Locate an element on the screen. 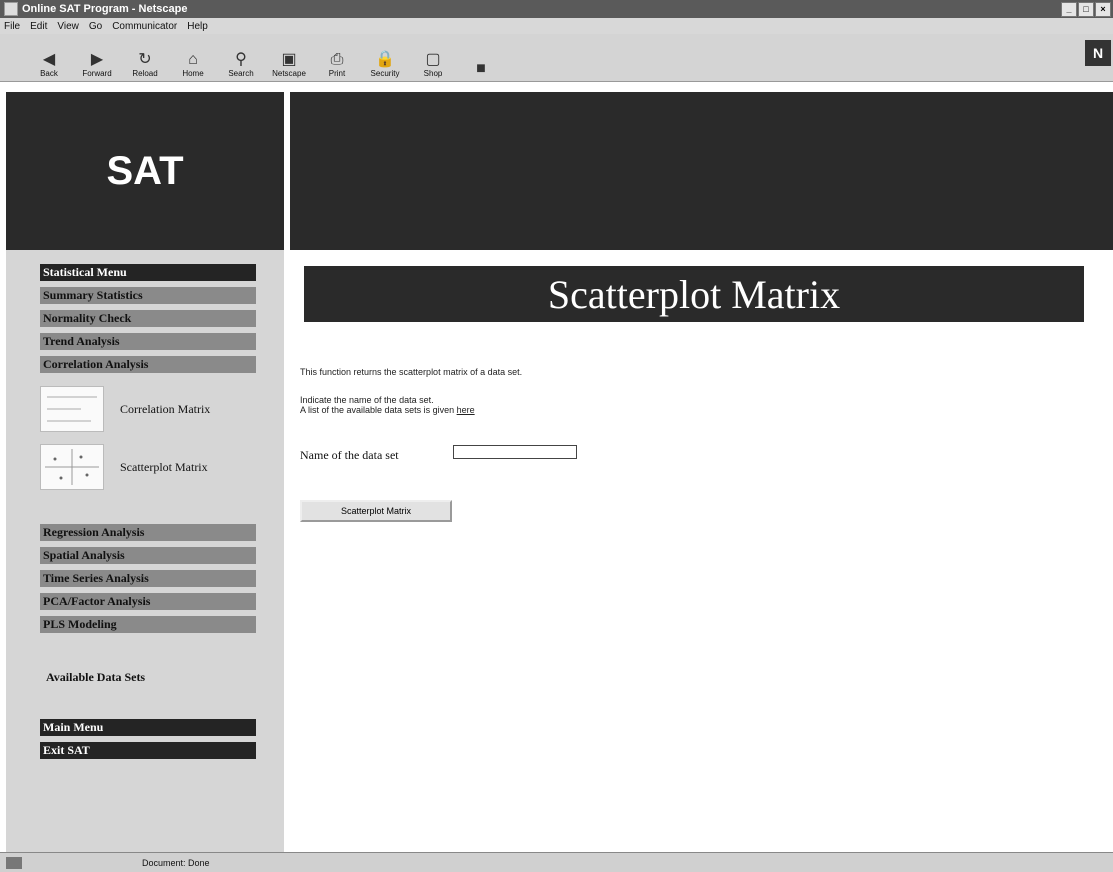 The image size is (1113, 872). home-icon: ⌂ is located at coordinates (193, 59).